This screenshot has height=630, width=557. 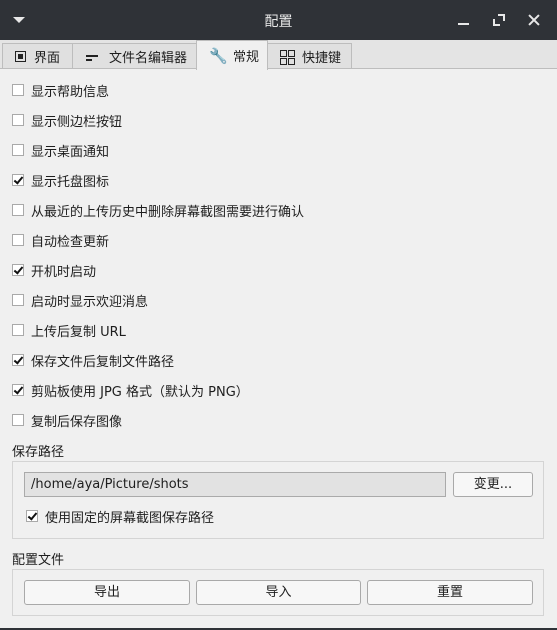 What do you see at coordinates (278, 68) in the screenshot?
I see `tab-divider` at bounding box center [278, 68].